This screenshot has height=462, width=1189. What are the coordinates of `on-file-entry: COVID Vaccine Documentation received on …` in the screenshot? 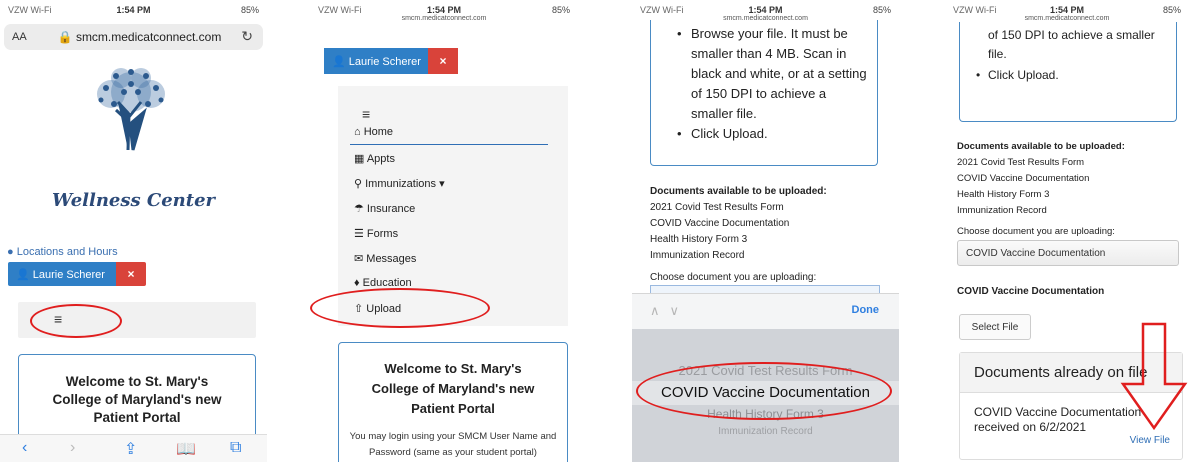 It's located at (1057, 420).